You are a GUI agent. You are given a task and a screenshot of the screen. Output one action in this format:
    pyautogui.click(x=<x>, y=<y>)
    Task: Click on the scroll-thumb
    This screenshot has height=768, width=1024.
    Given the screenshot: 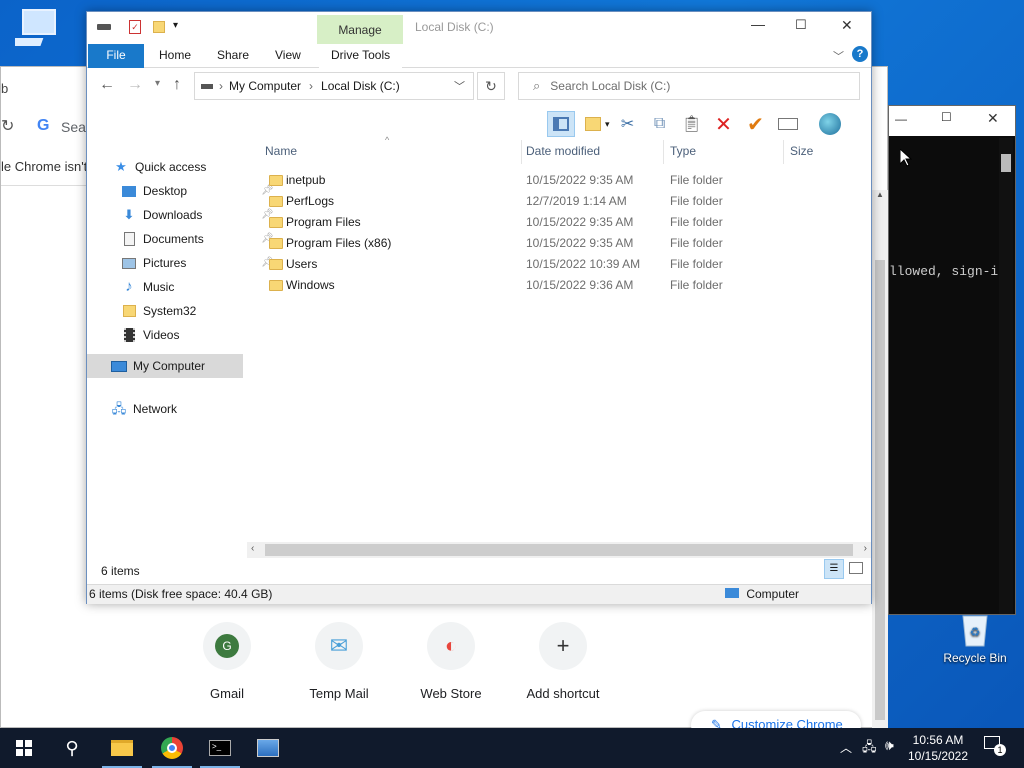 What is the action you would take?
    pyautogui.click(x=559, y=550)
    